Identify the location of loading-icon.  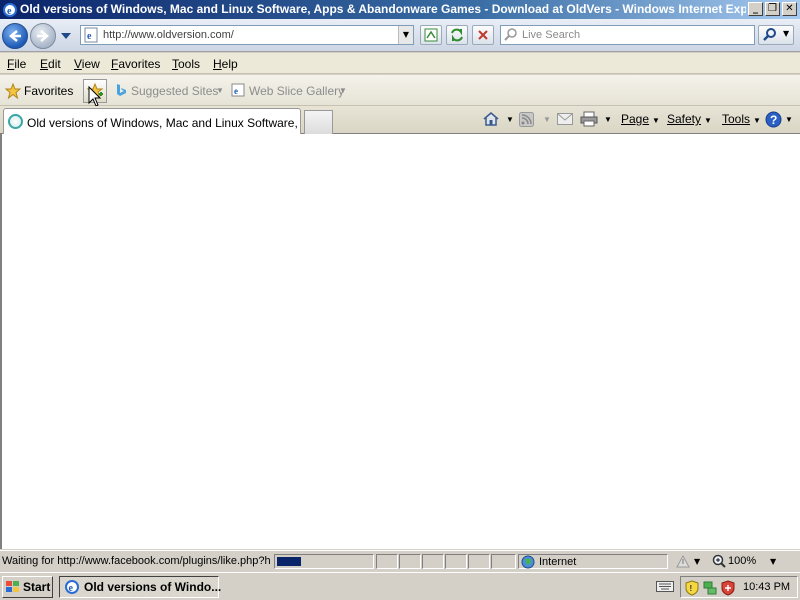
(15, 121).